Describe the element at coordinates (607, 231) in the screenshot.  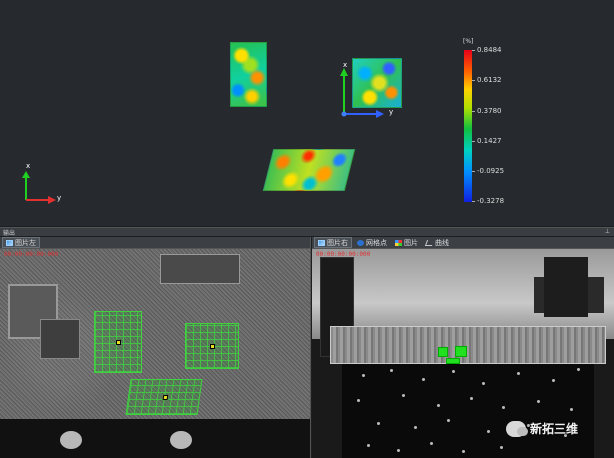
I see `pin-icon: ⊥` at that location.